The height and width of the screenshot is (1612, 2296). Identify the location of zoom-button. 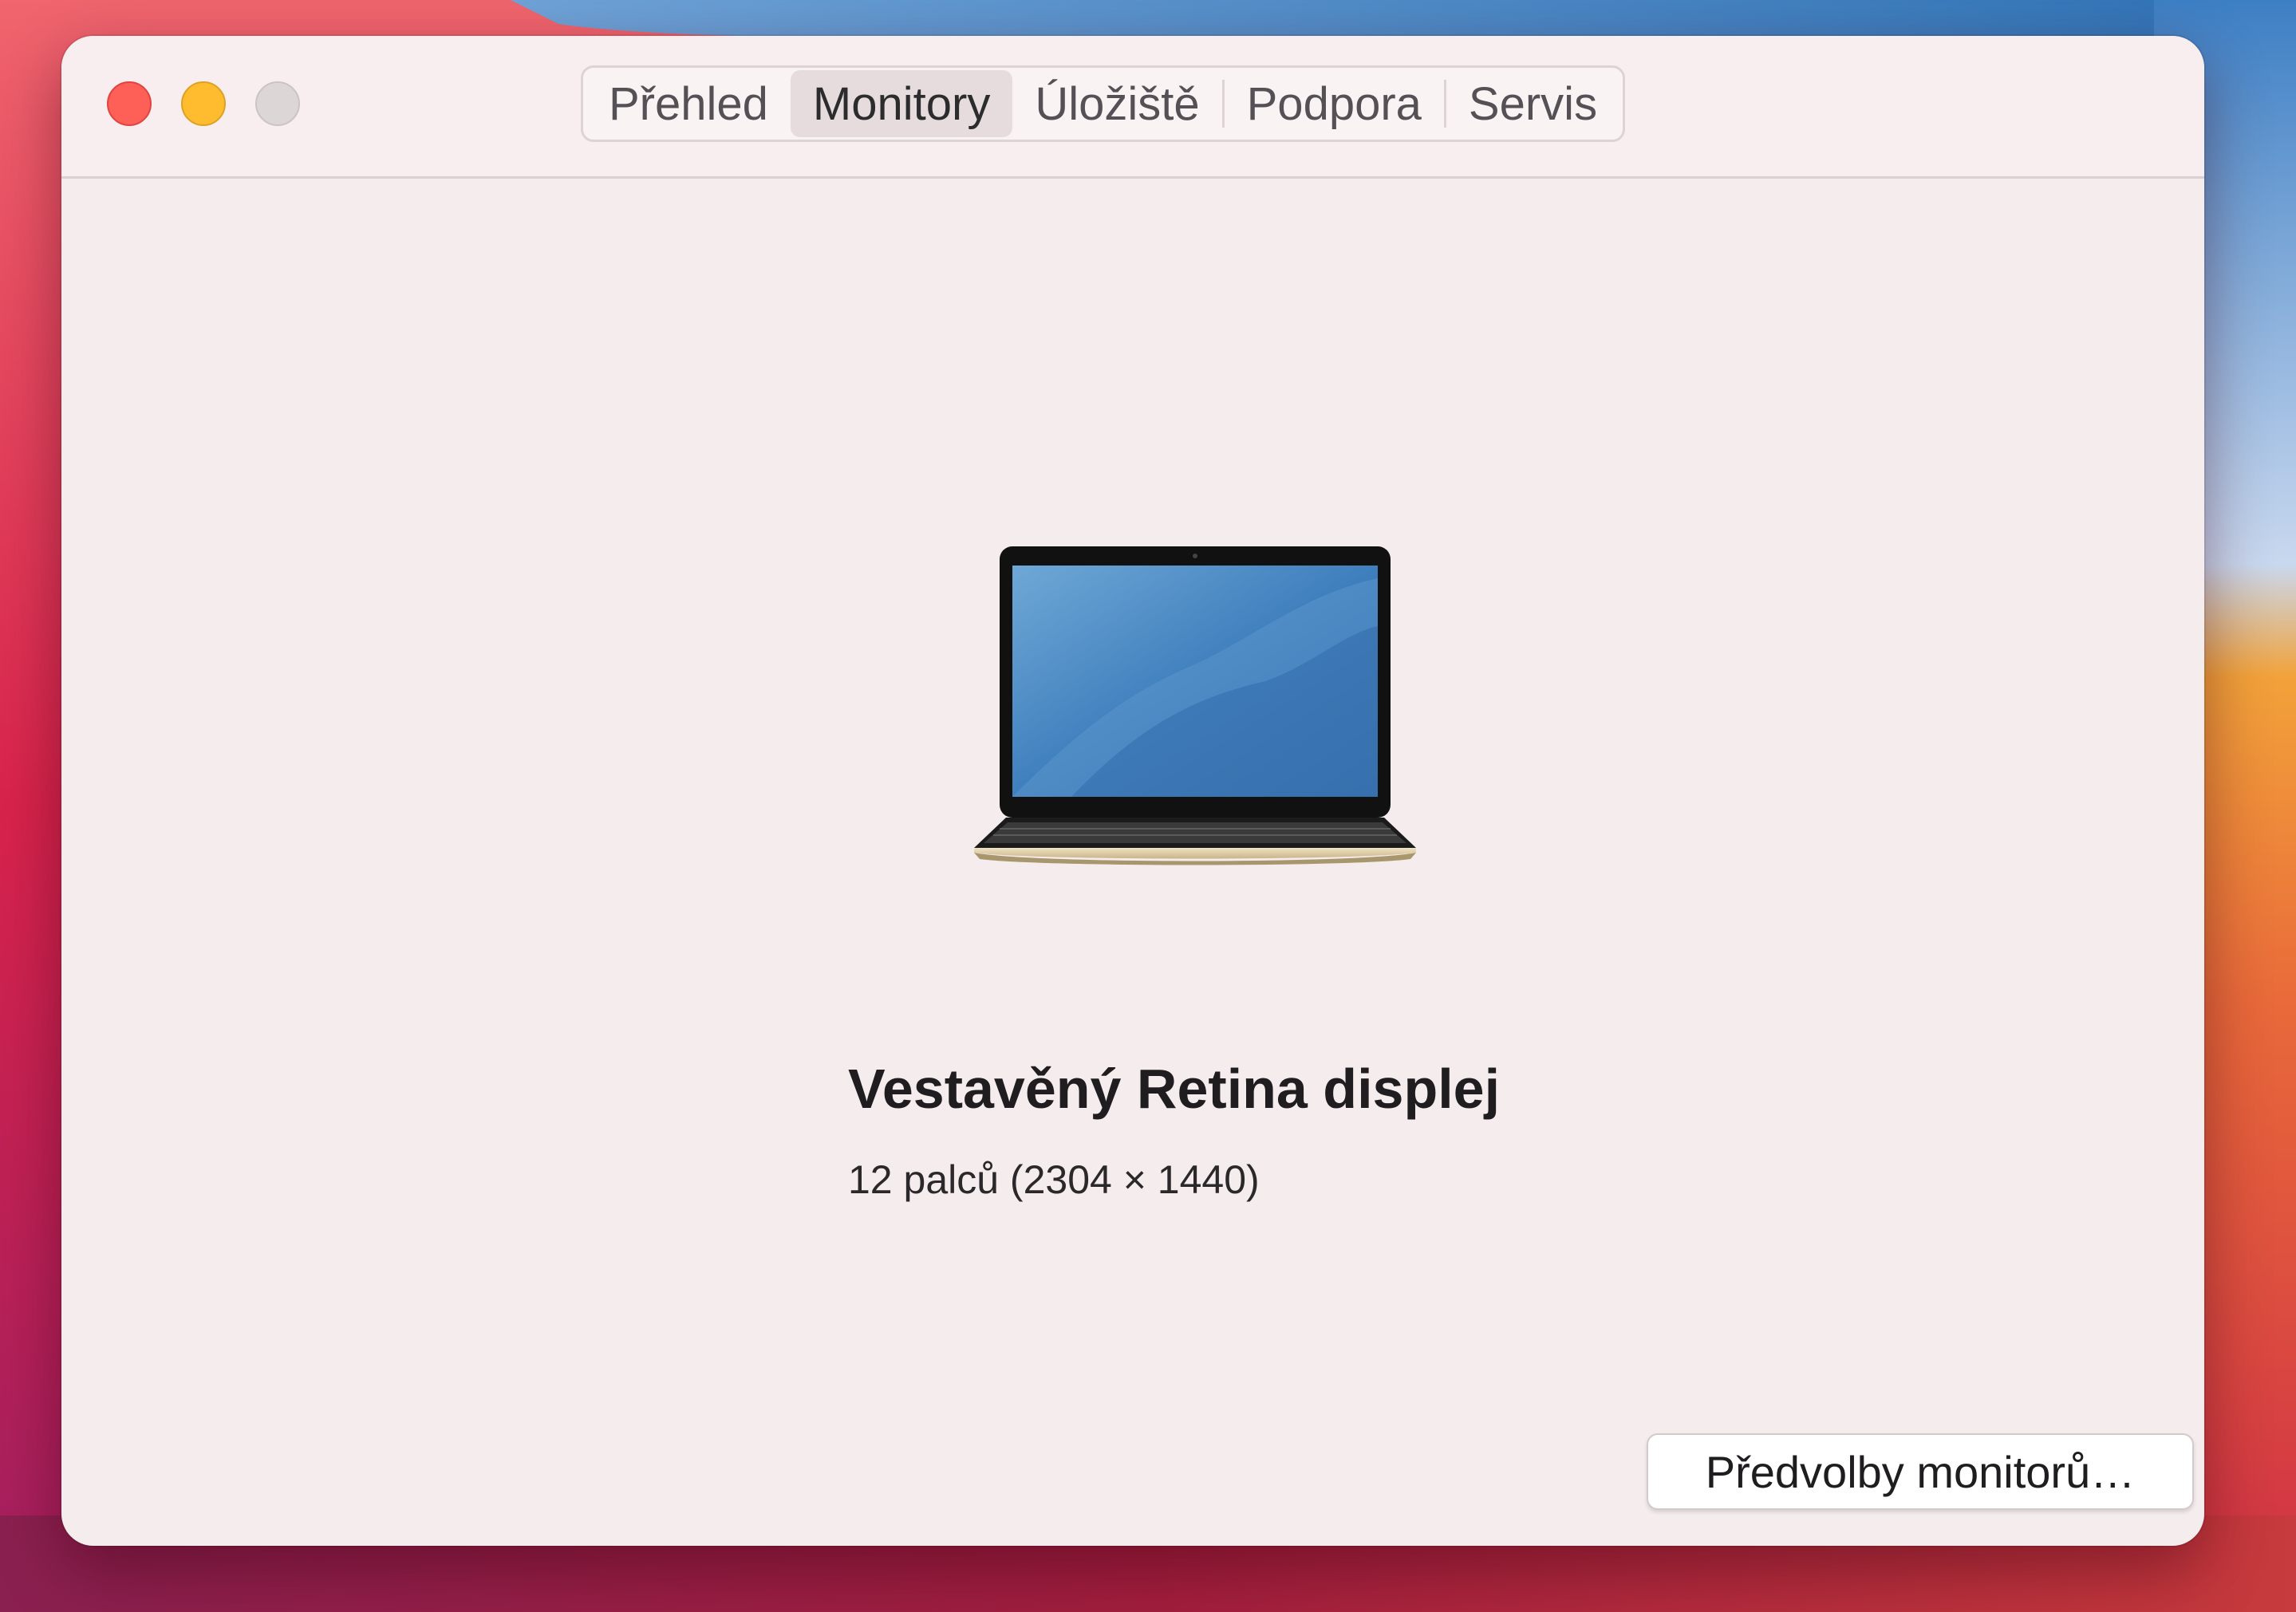
(277, 104).